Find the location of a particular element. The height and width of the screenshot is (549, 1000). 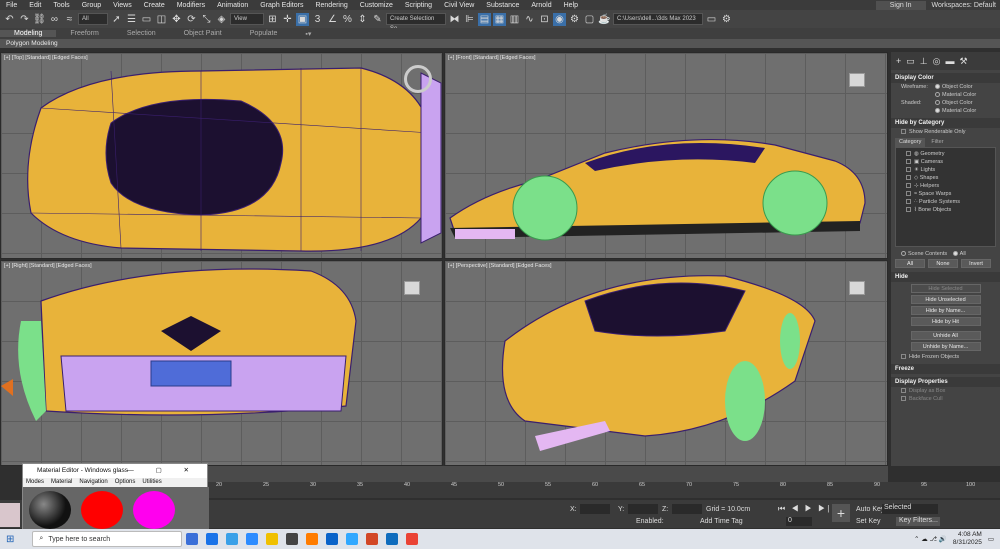

category-cameras: ▣ Cameras is located at coordinates (945, 162).